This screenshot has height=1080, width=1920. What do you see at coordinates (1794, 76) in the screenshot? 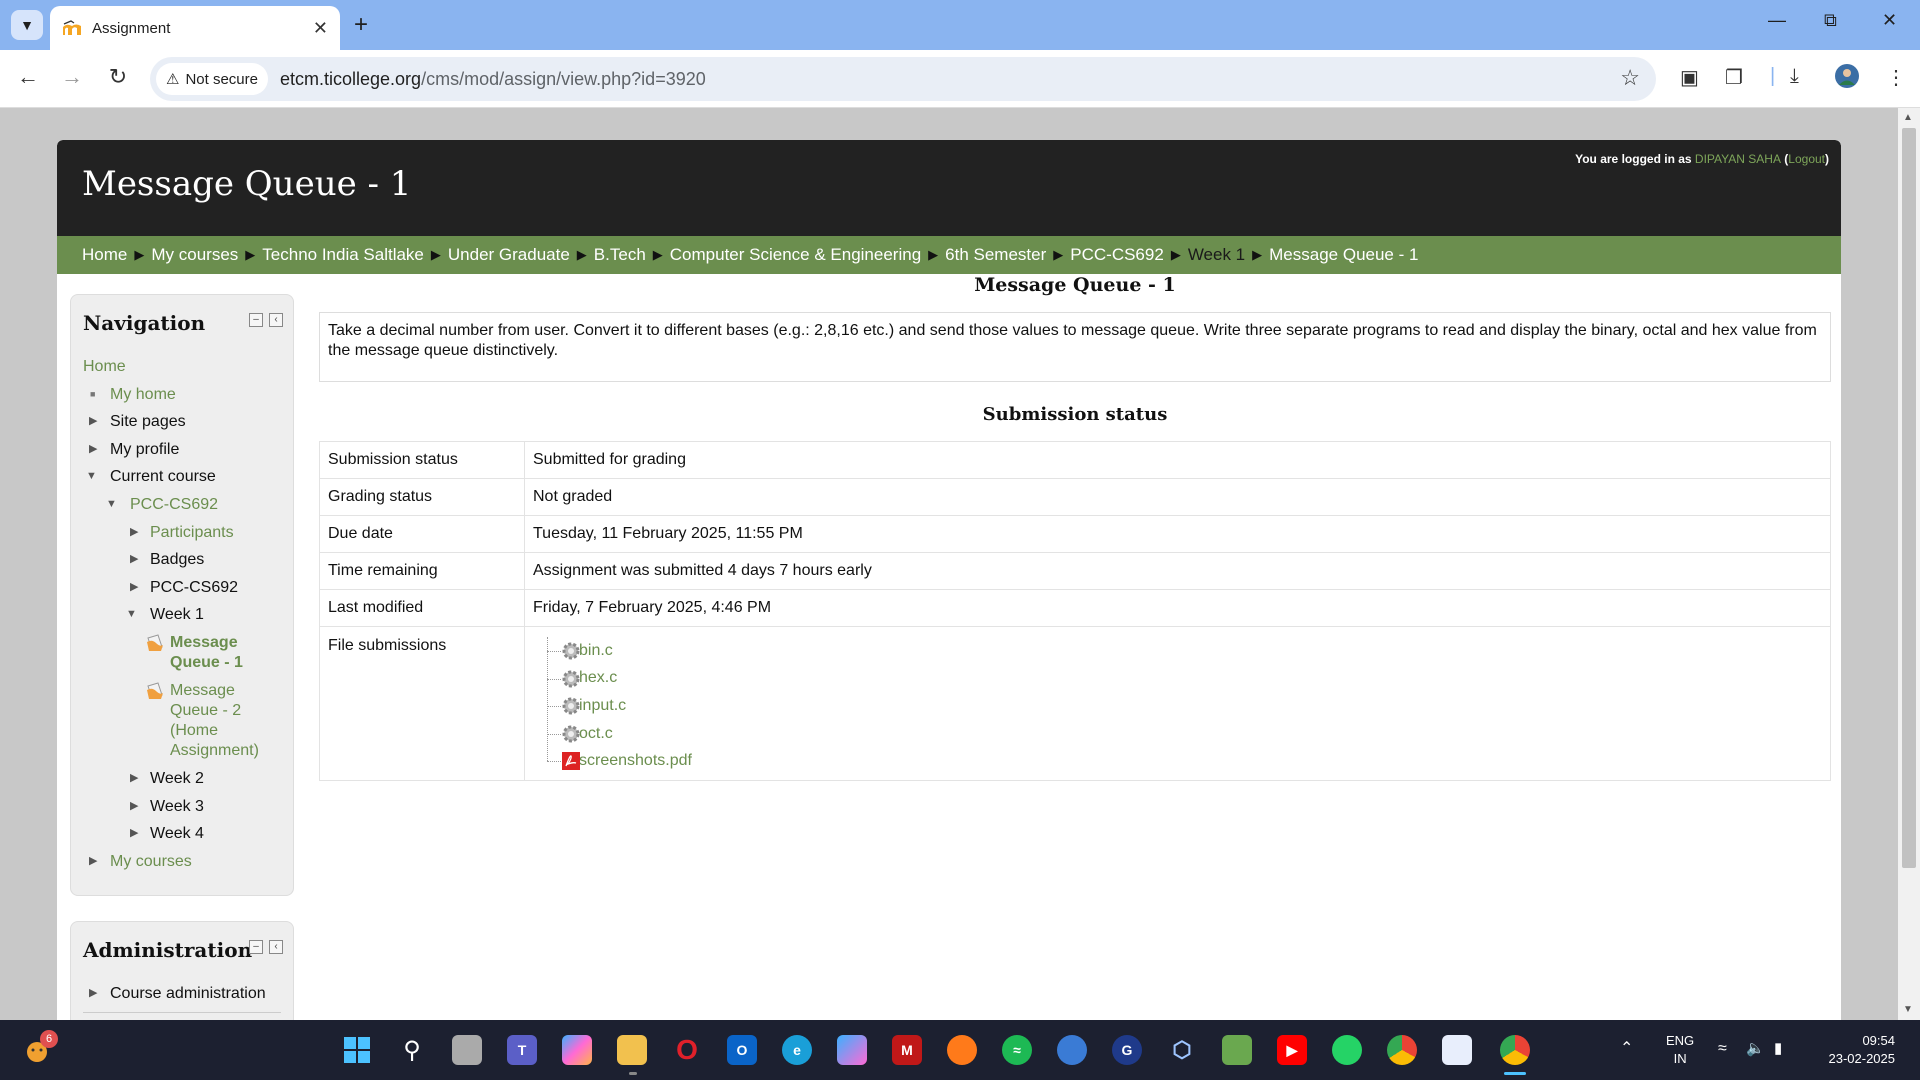
I see `download-icon: ⤓` at bounding box center [1794, 76].